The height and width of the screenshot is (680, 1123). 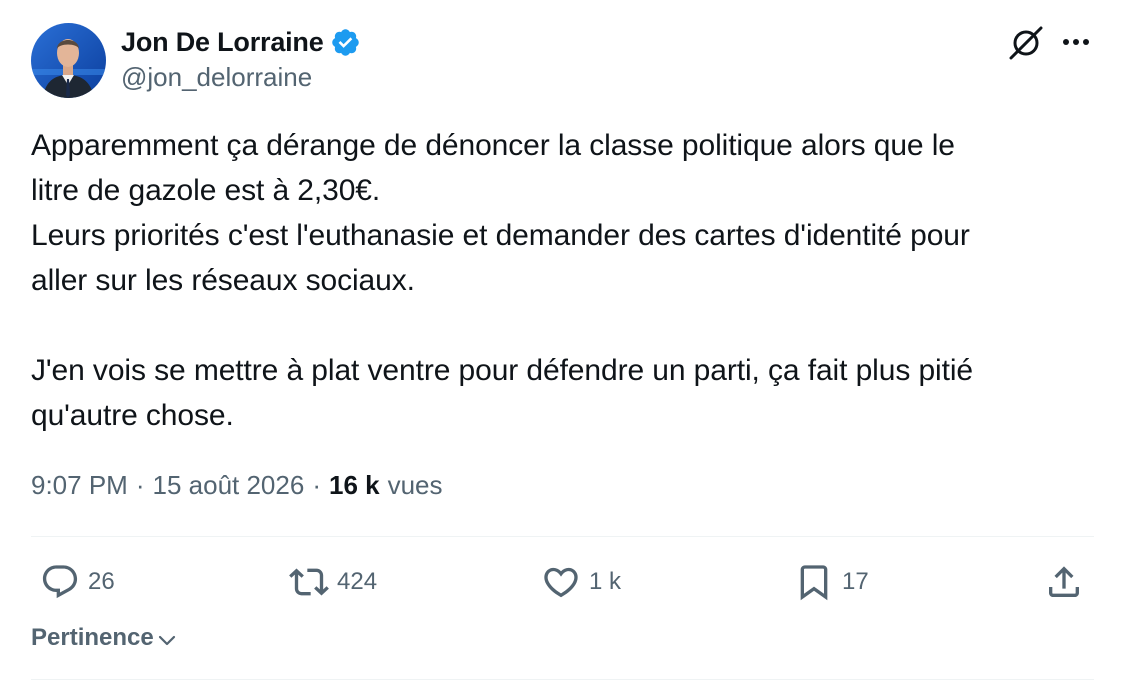 I want to click on divider, so click(x=562, y=536).